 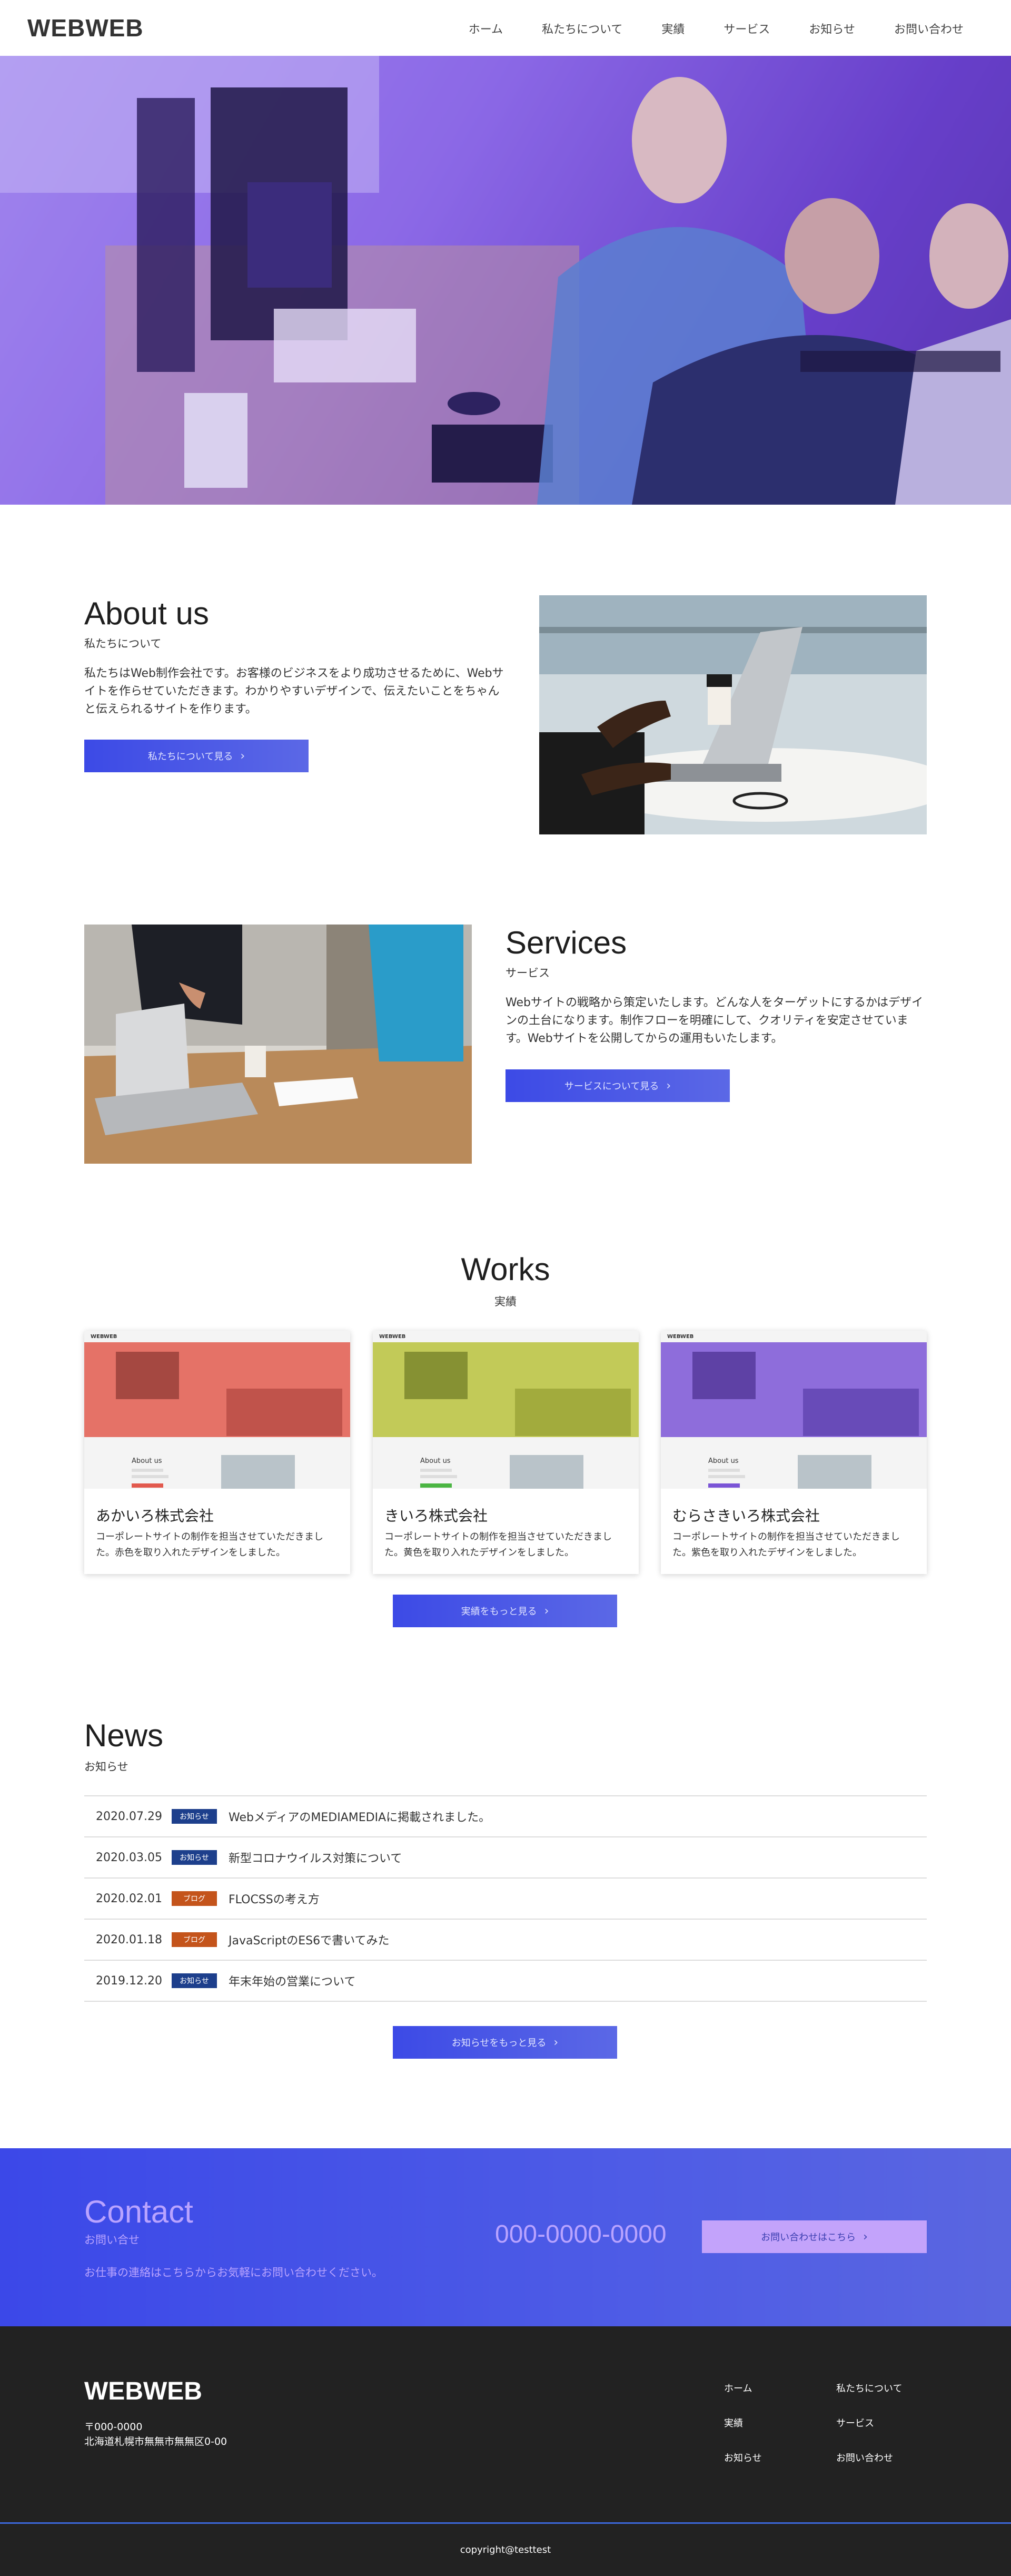 What do you see at coordinates (743, 2457) in the screenshot?
I see `footer-link-news: お知らせ` at bounding box center [743, 2457].